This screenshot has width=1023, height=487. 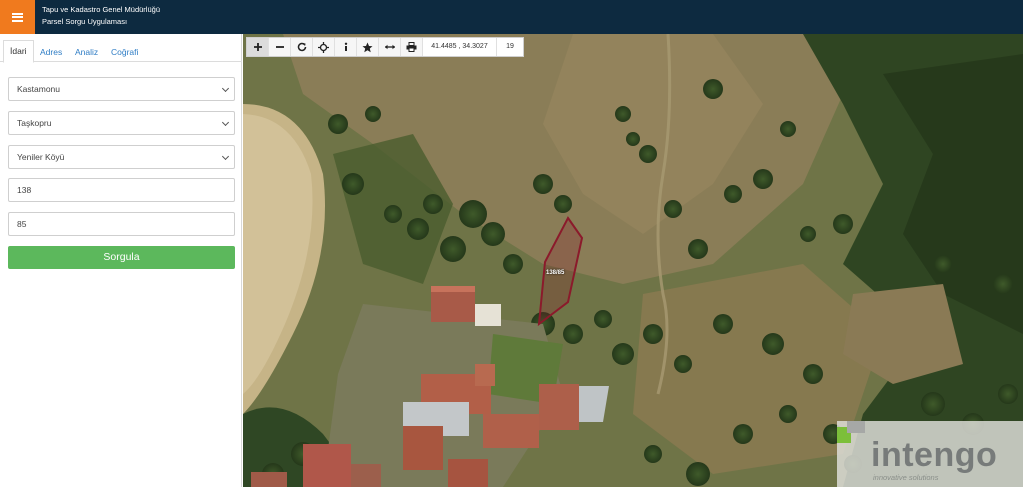 I want to click on print-icon, so click(x=412, y=47).